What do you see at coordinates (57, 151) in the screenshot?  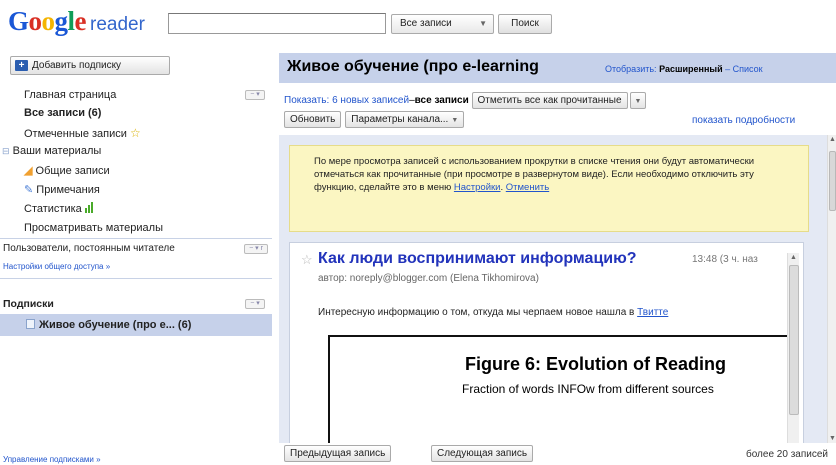 I see `nav-your-stuff-label: Ваши материалы` at bounding box center [57, 151].